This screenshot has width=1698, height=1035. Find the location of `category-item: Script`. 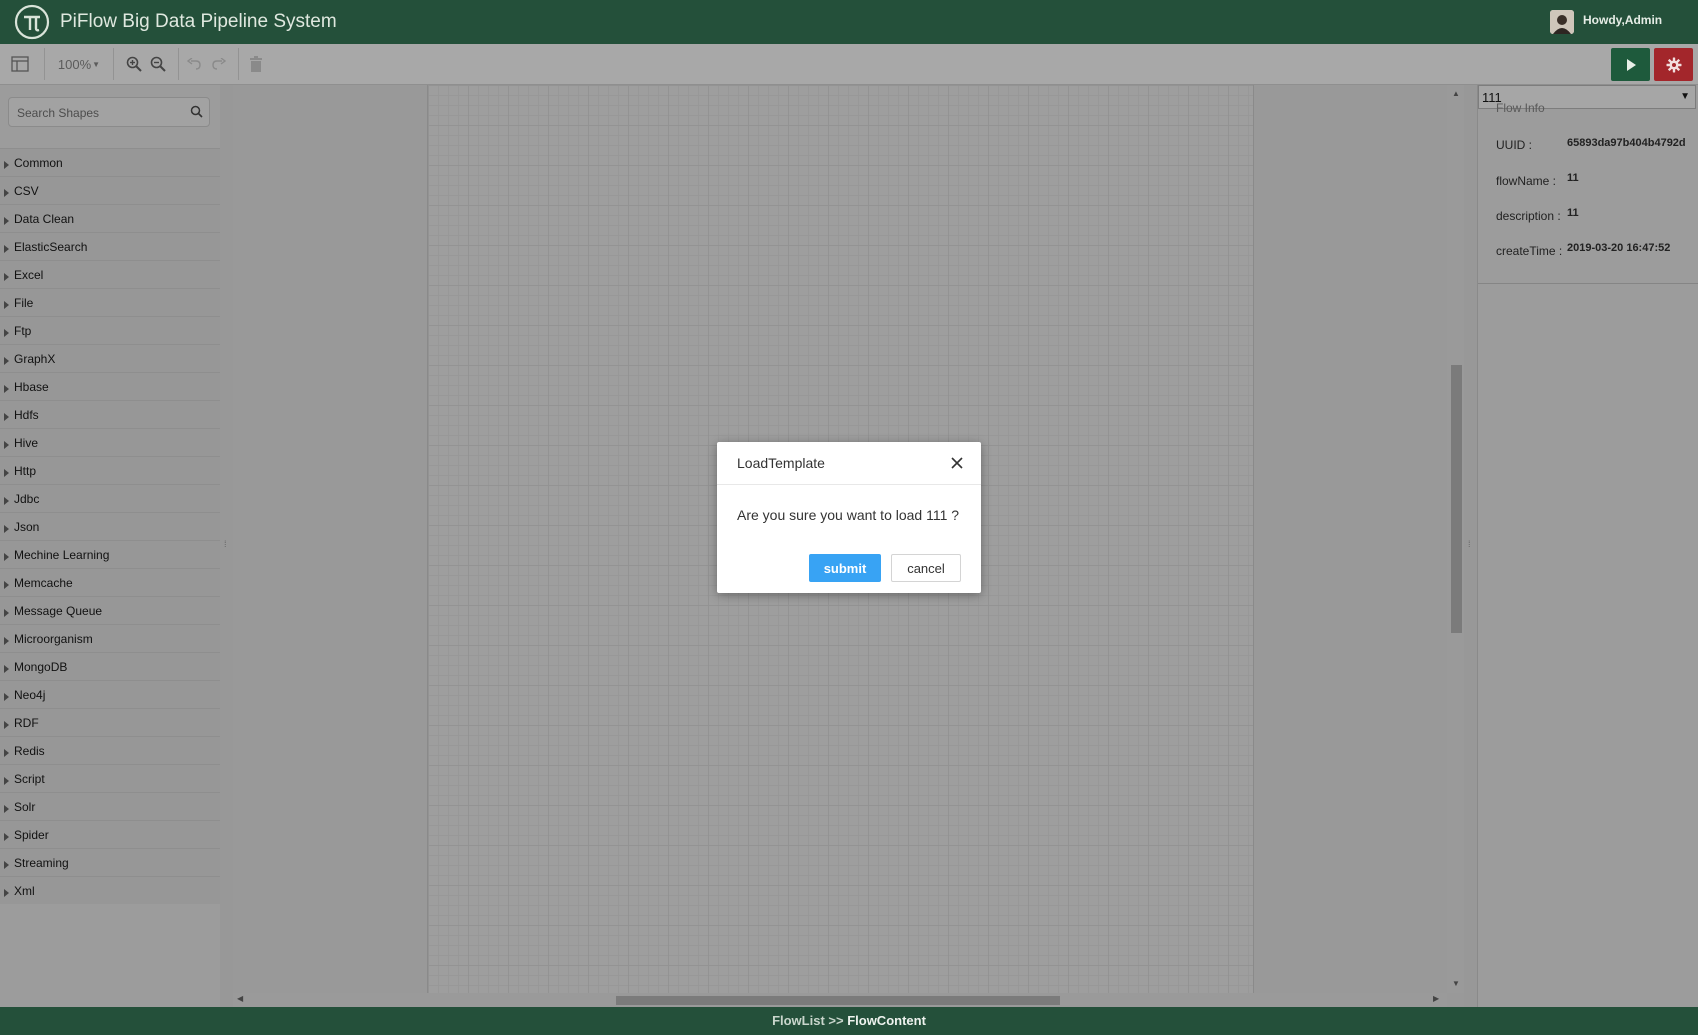

category-item: Script is located at coordinates (110, 778).